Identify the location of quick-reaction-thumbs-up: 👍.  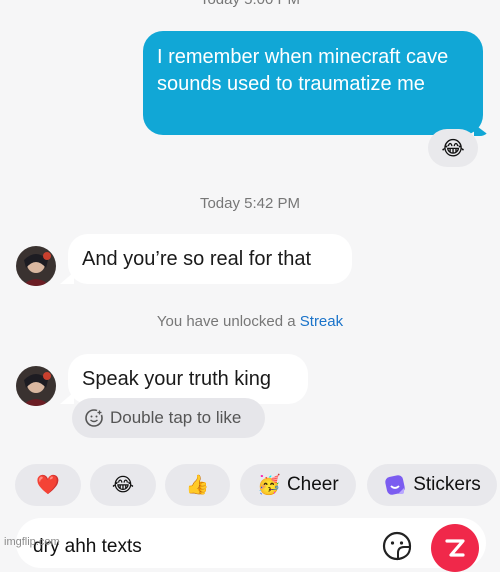
(197, 485).